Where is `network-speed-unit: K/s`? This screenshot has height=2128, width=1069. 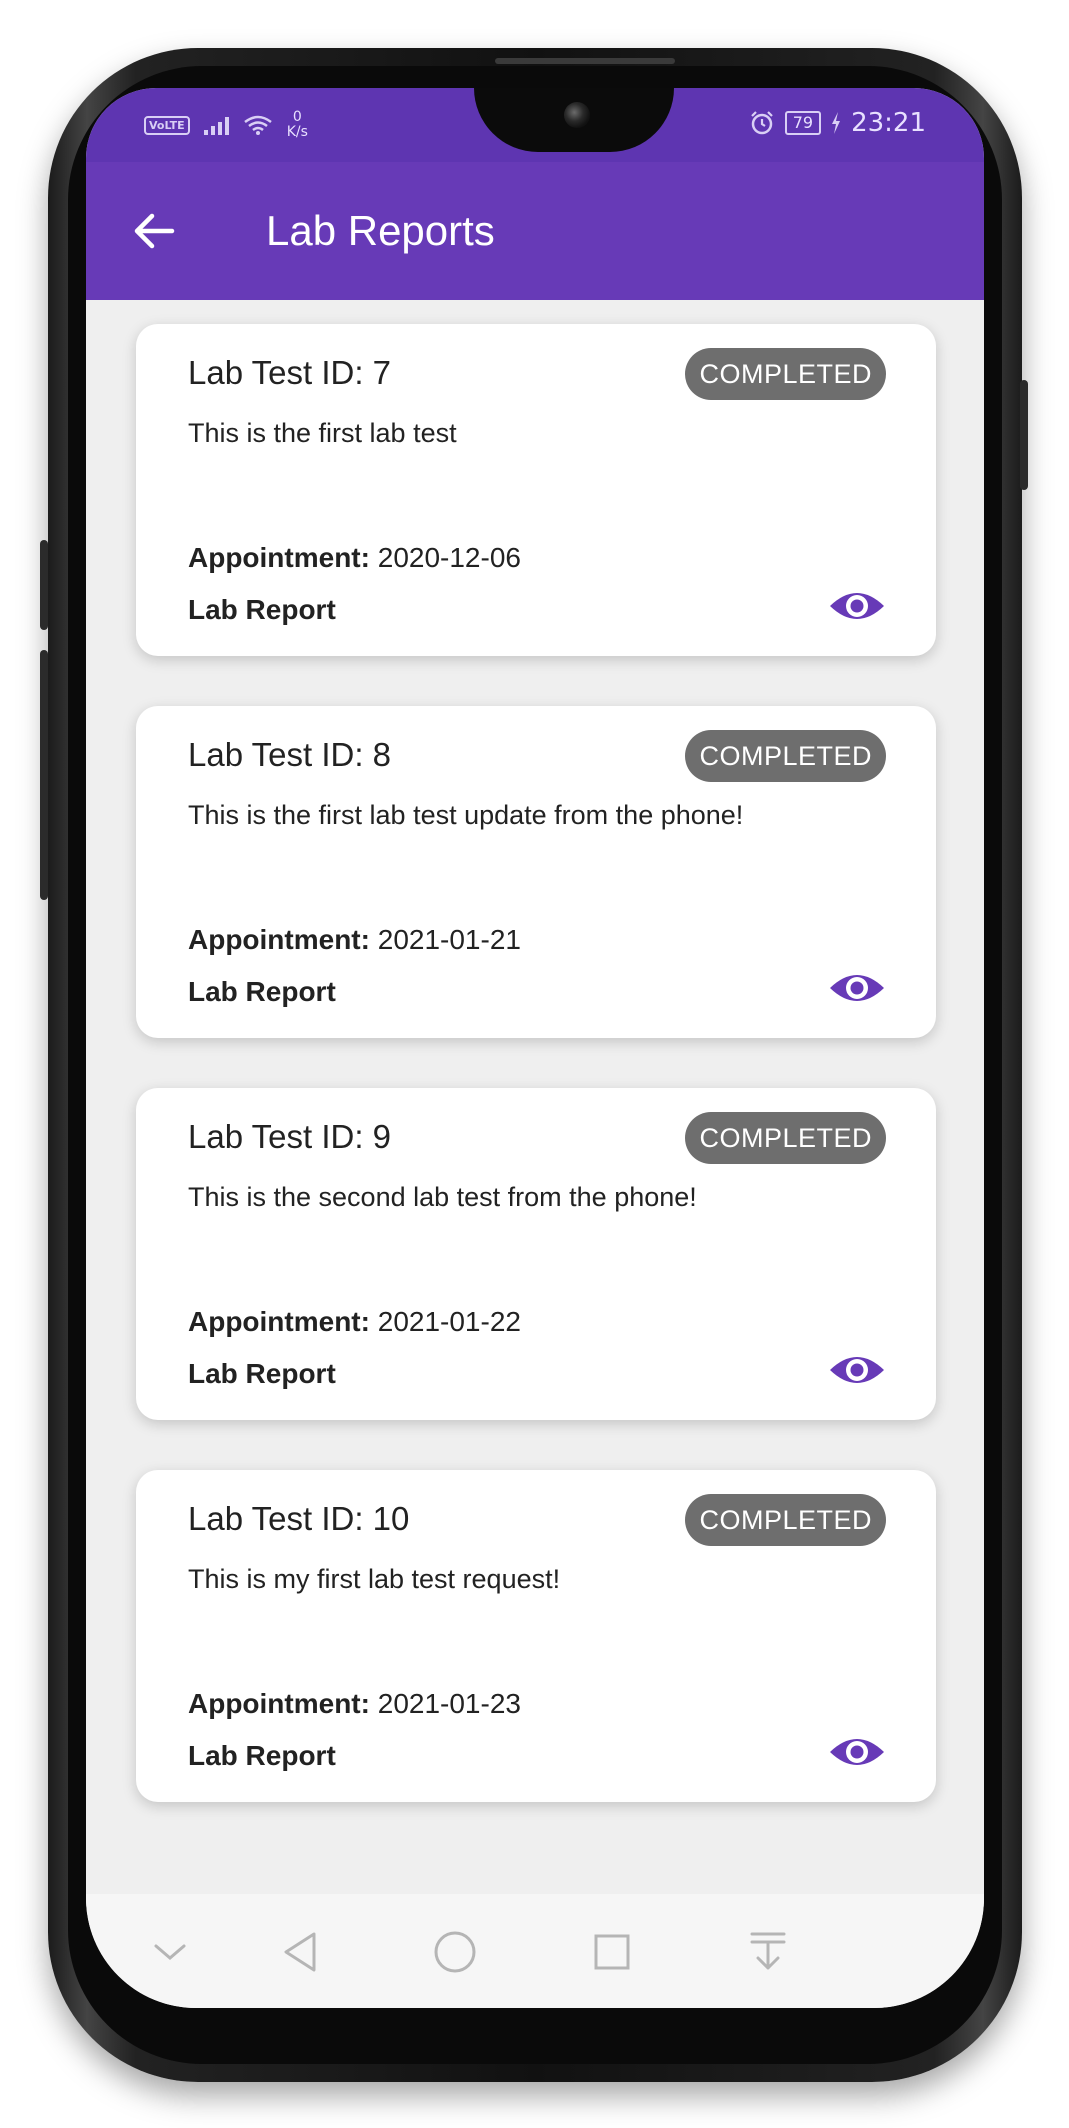
network-speed-unit: K/s is located at coordinates (297, 132).